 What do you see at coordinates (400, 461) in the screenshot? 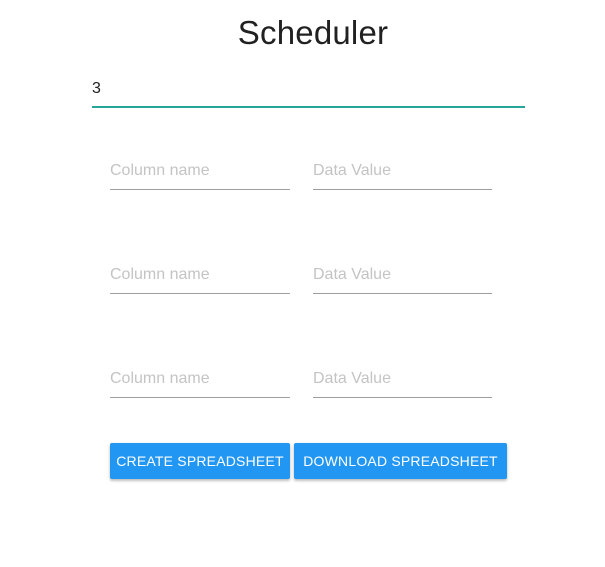
I see `download-spreadsheet-button: DOWNLOAD SPREADSHEET` at bounding box center [400, 461].